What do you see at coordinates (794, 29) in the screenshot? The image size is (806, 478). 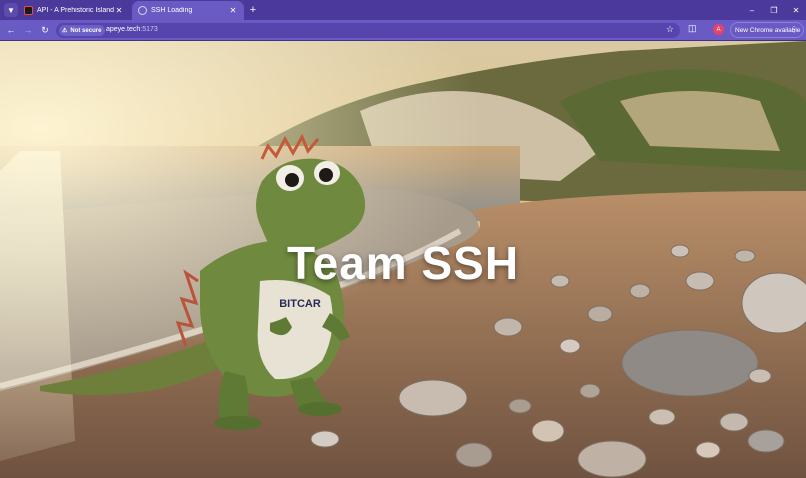 I see `more-vert-icon: ⋮` at bounding box center [794, 29].